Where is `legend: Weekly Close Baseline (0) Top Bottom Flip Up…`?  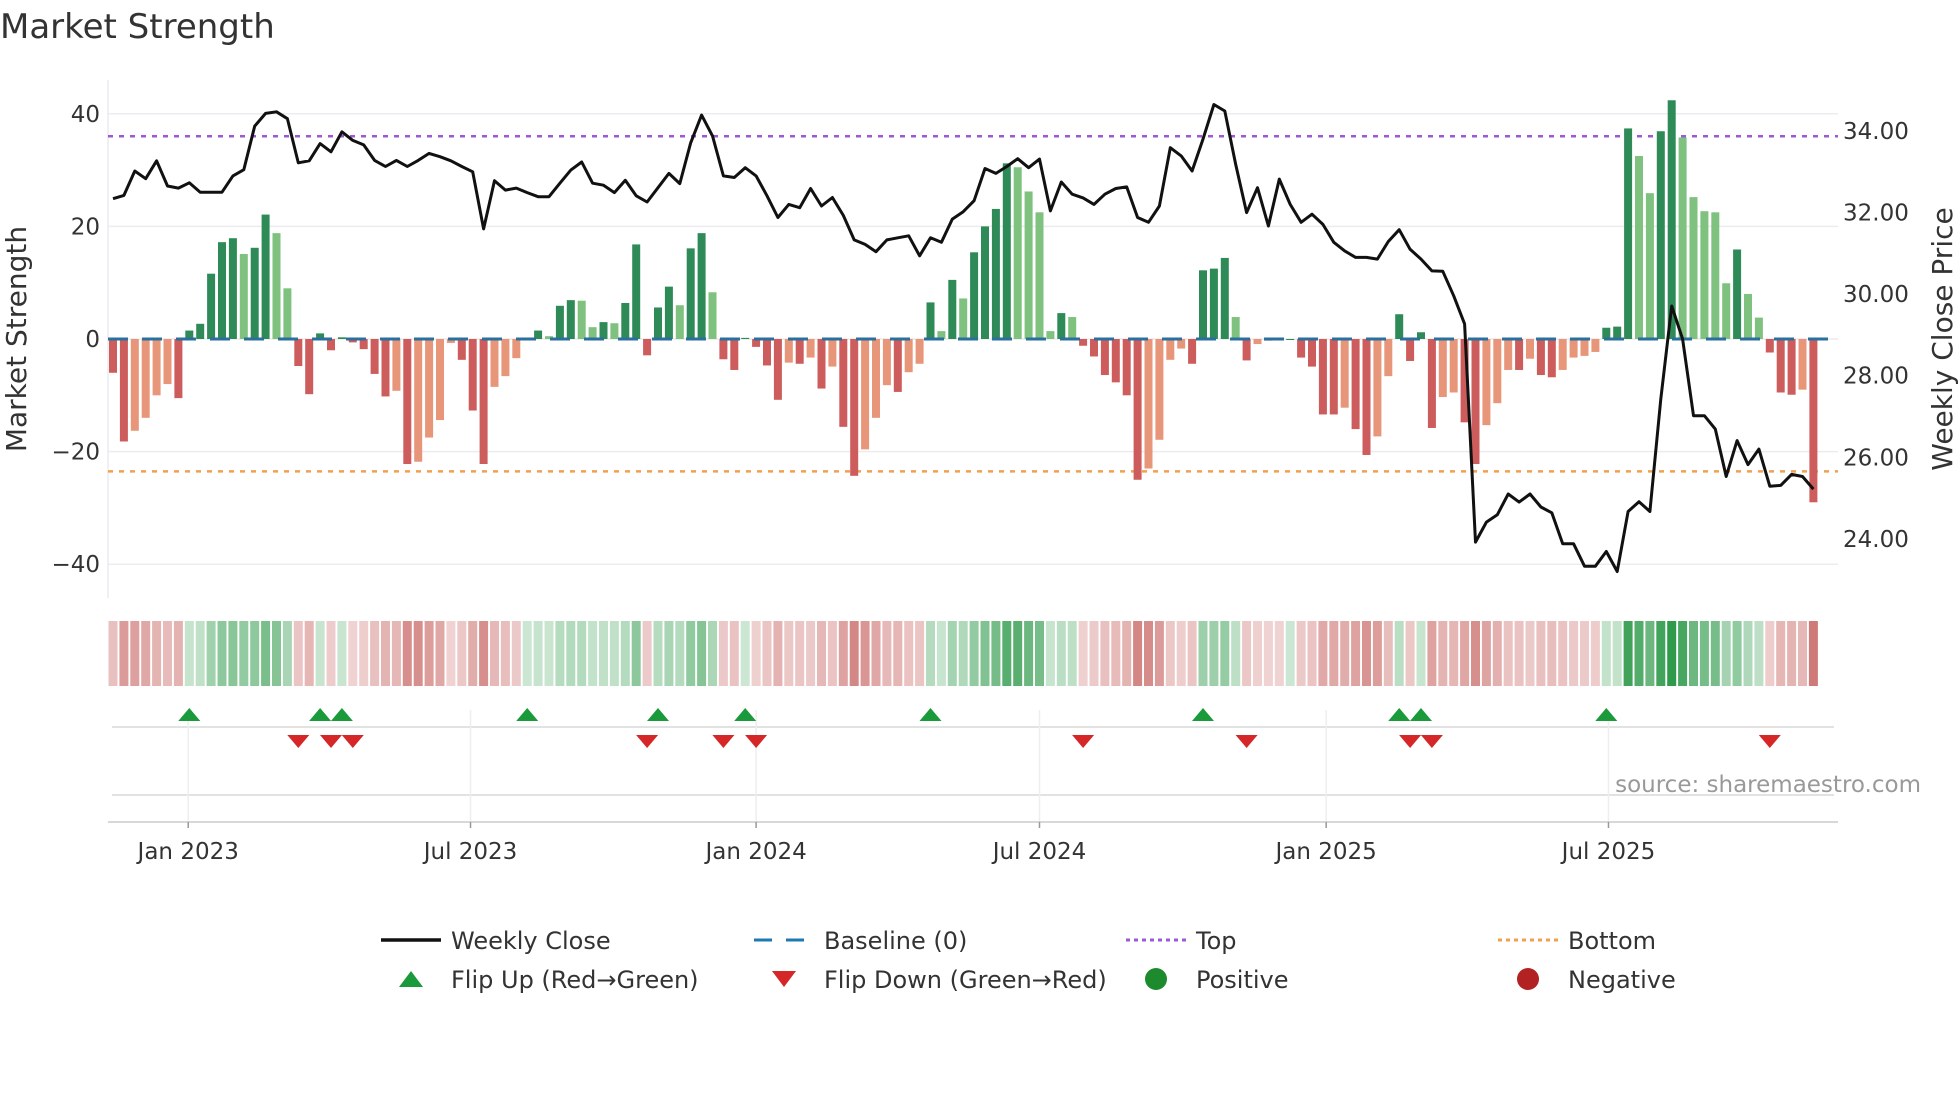
legend: Weekly Close Baseline (0) Top Bottom Flip Up… is located at coordinates (1028, 960).